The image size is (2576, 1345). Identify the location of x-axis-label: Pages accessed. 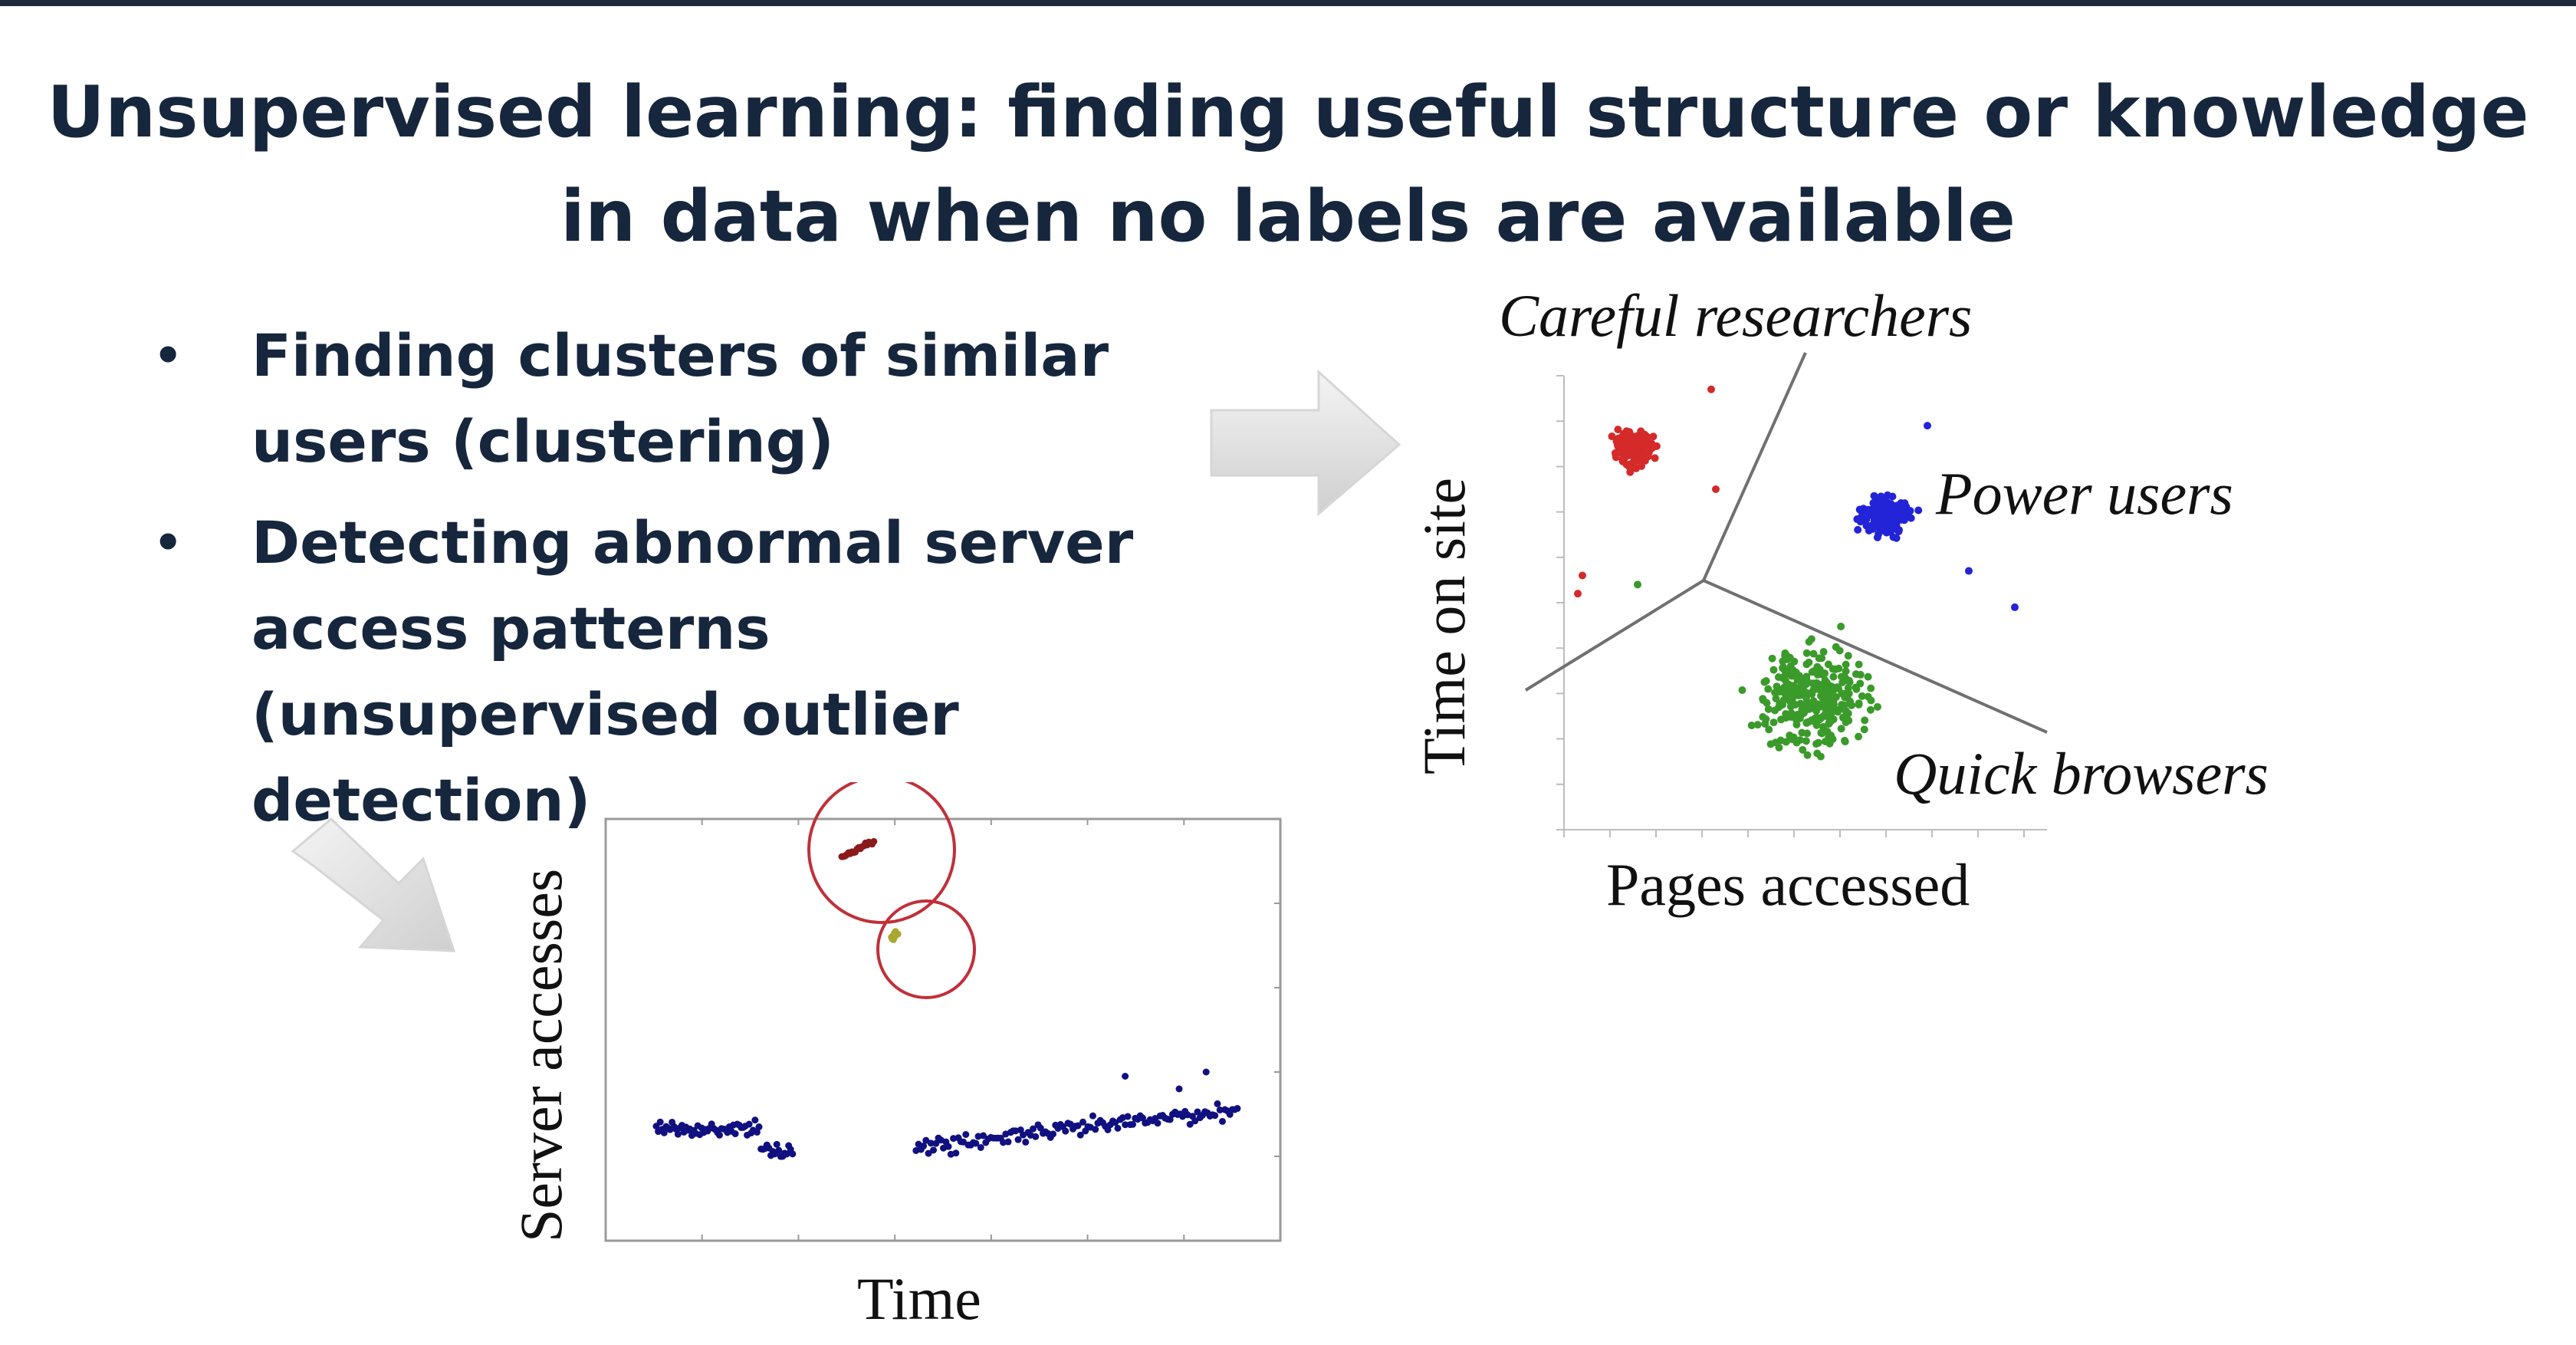
(1788, 884).